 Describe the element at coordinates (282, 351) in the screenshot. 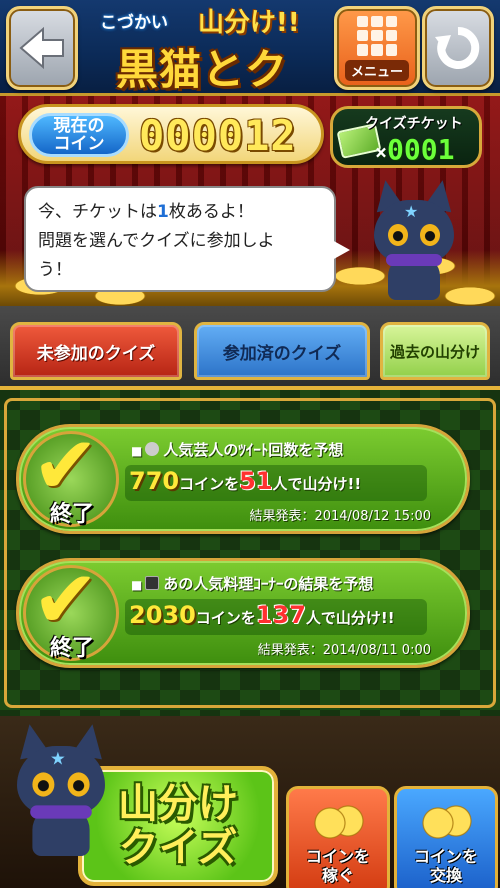

I see `tab-joined-quizzes: 参加済のクイズ` at that location.